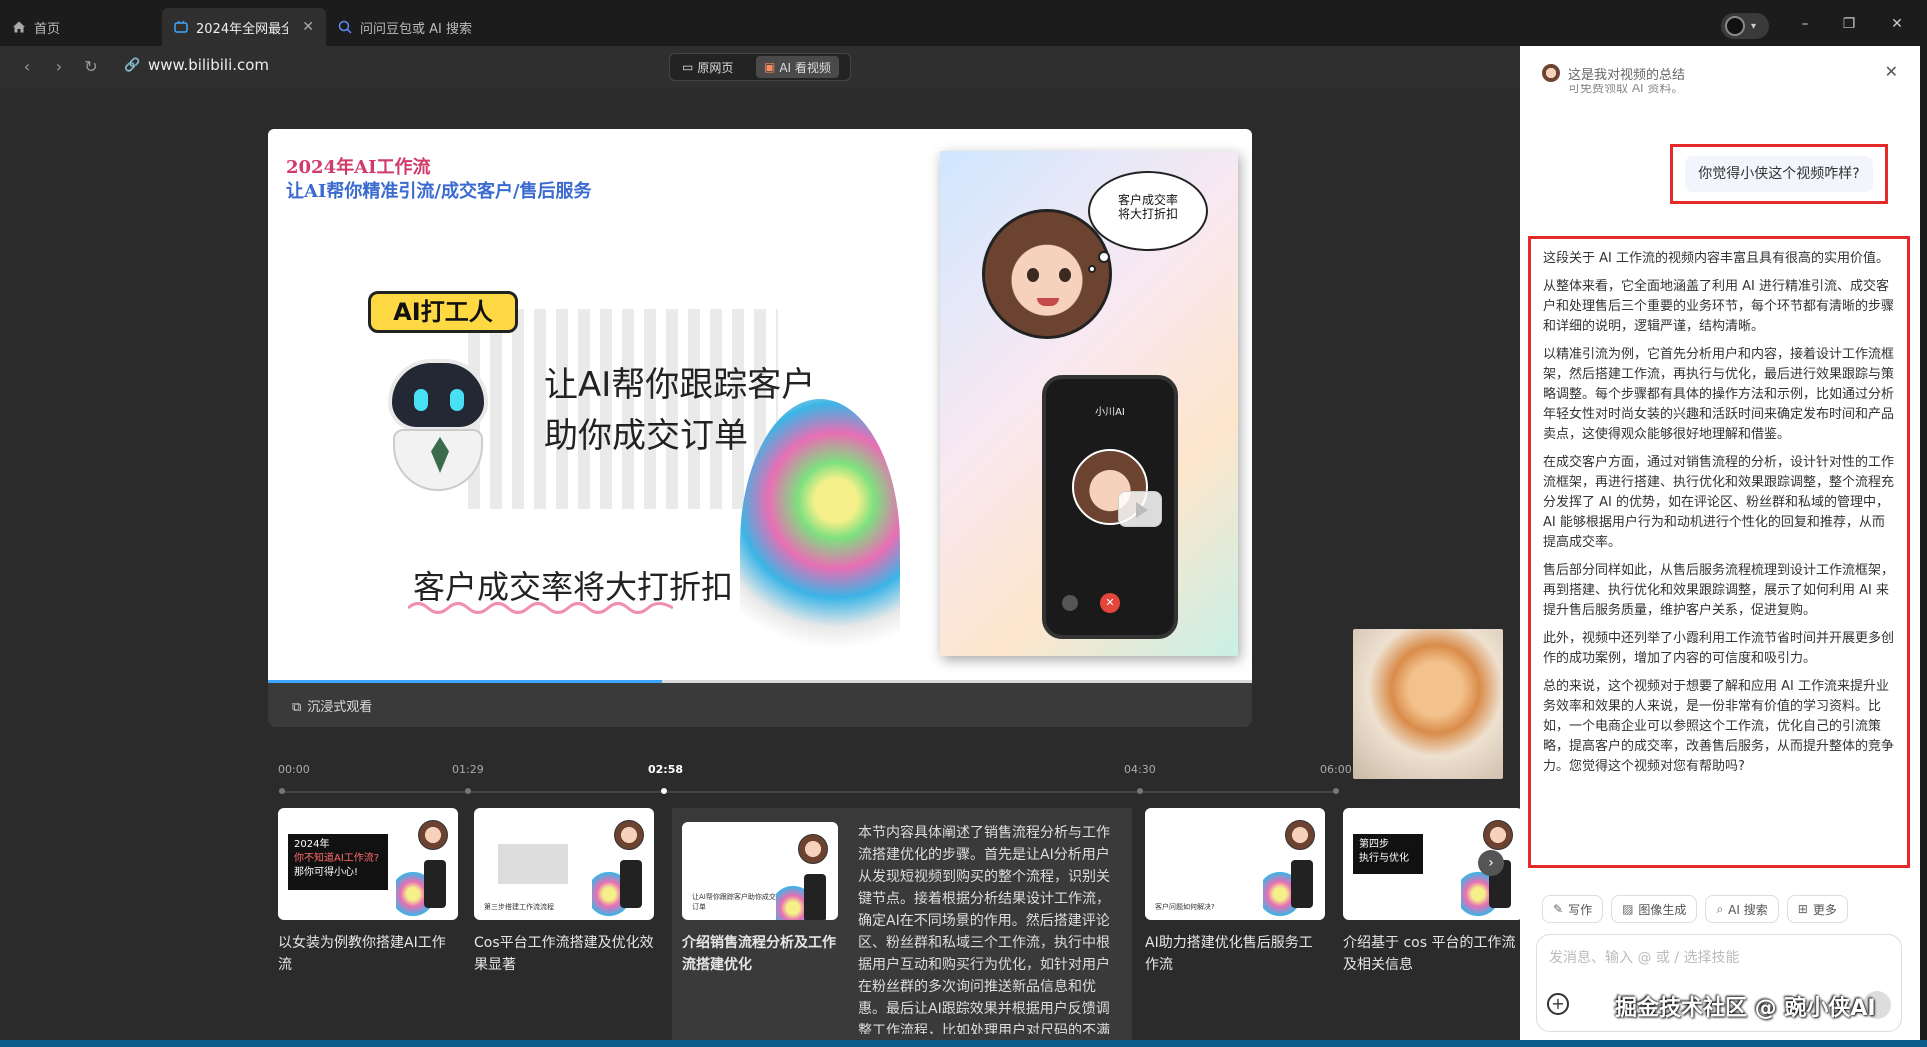 Image resolution: width=1927 pixels, height=1047 pixels. I want to click on tab-label: 2024年全网最全coze工, so click(242, 29).